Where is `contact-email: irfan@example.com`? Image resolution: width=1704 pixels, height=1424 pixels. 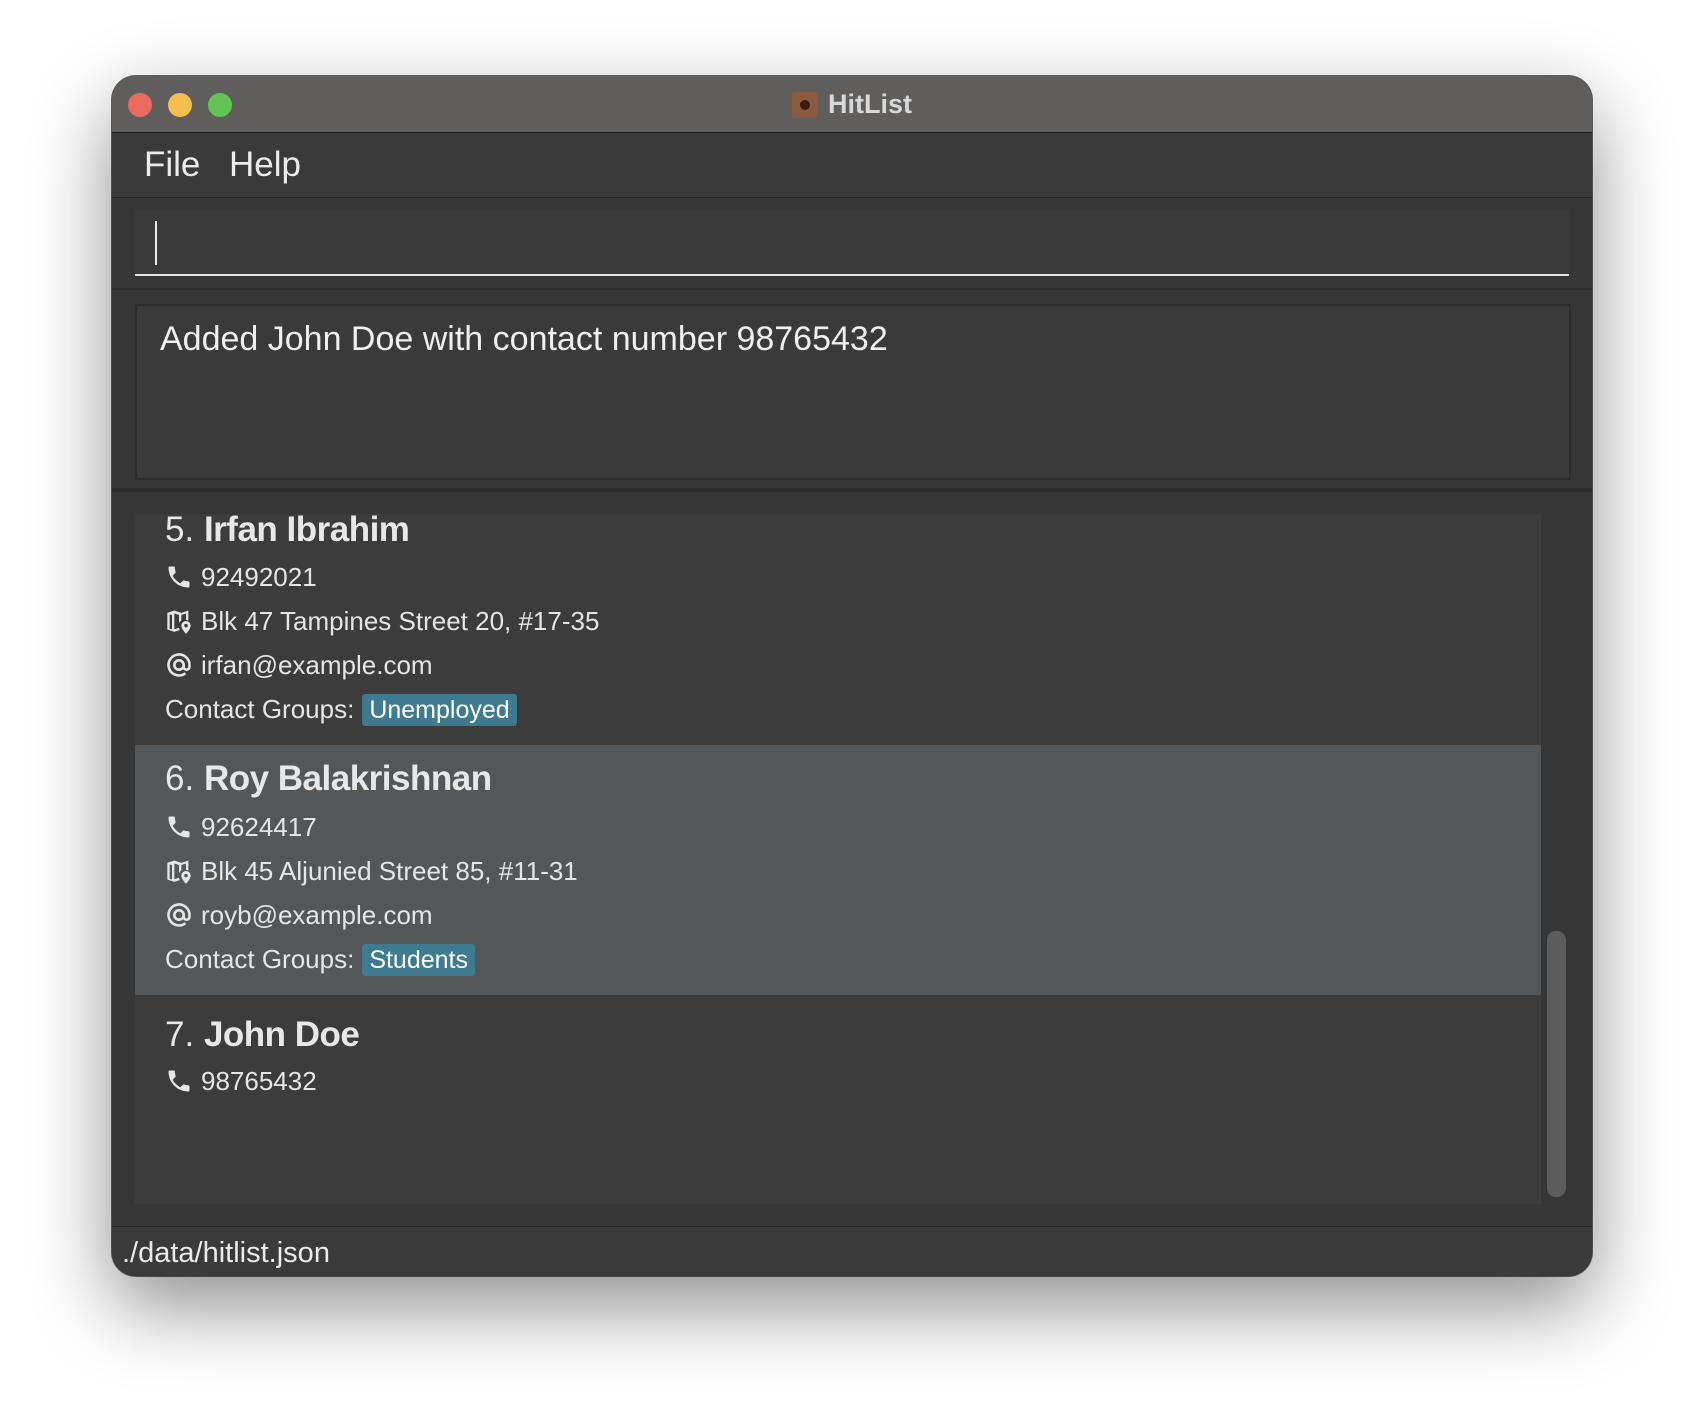 contact-email: irfan@example.com is located at coordinates (299, 665).